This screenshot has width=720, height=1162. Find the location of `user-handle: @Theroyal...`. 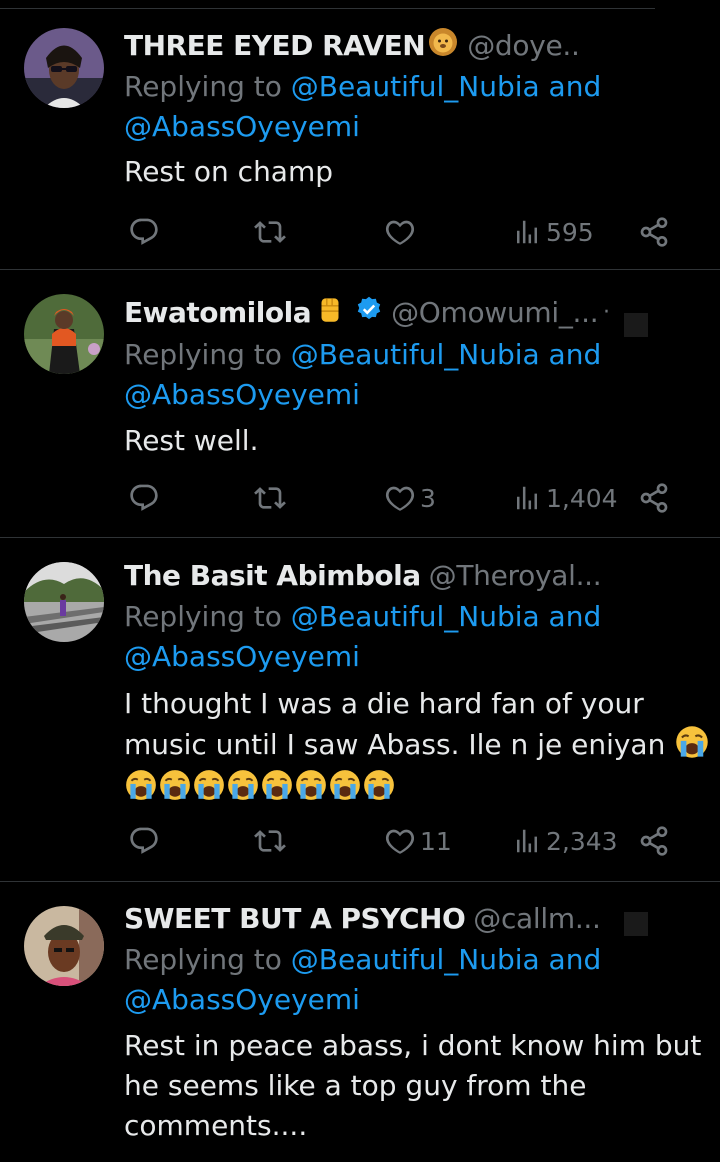

user-handle: @Theroyal... is located at coordinates (515, 575).